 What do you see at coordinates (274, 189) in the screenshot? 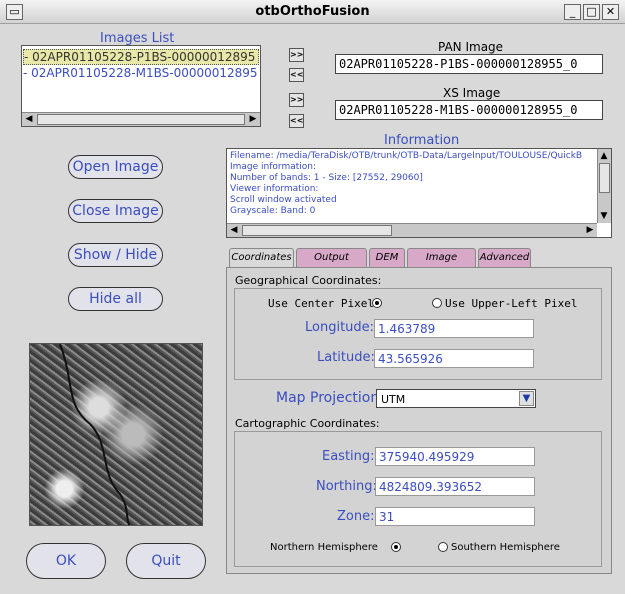
I see `info-line: Viewer information:` at bounding box center [274, 189].